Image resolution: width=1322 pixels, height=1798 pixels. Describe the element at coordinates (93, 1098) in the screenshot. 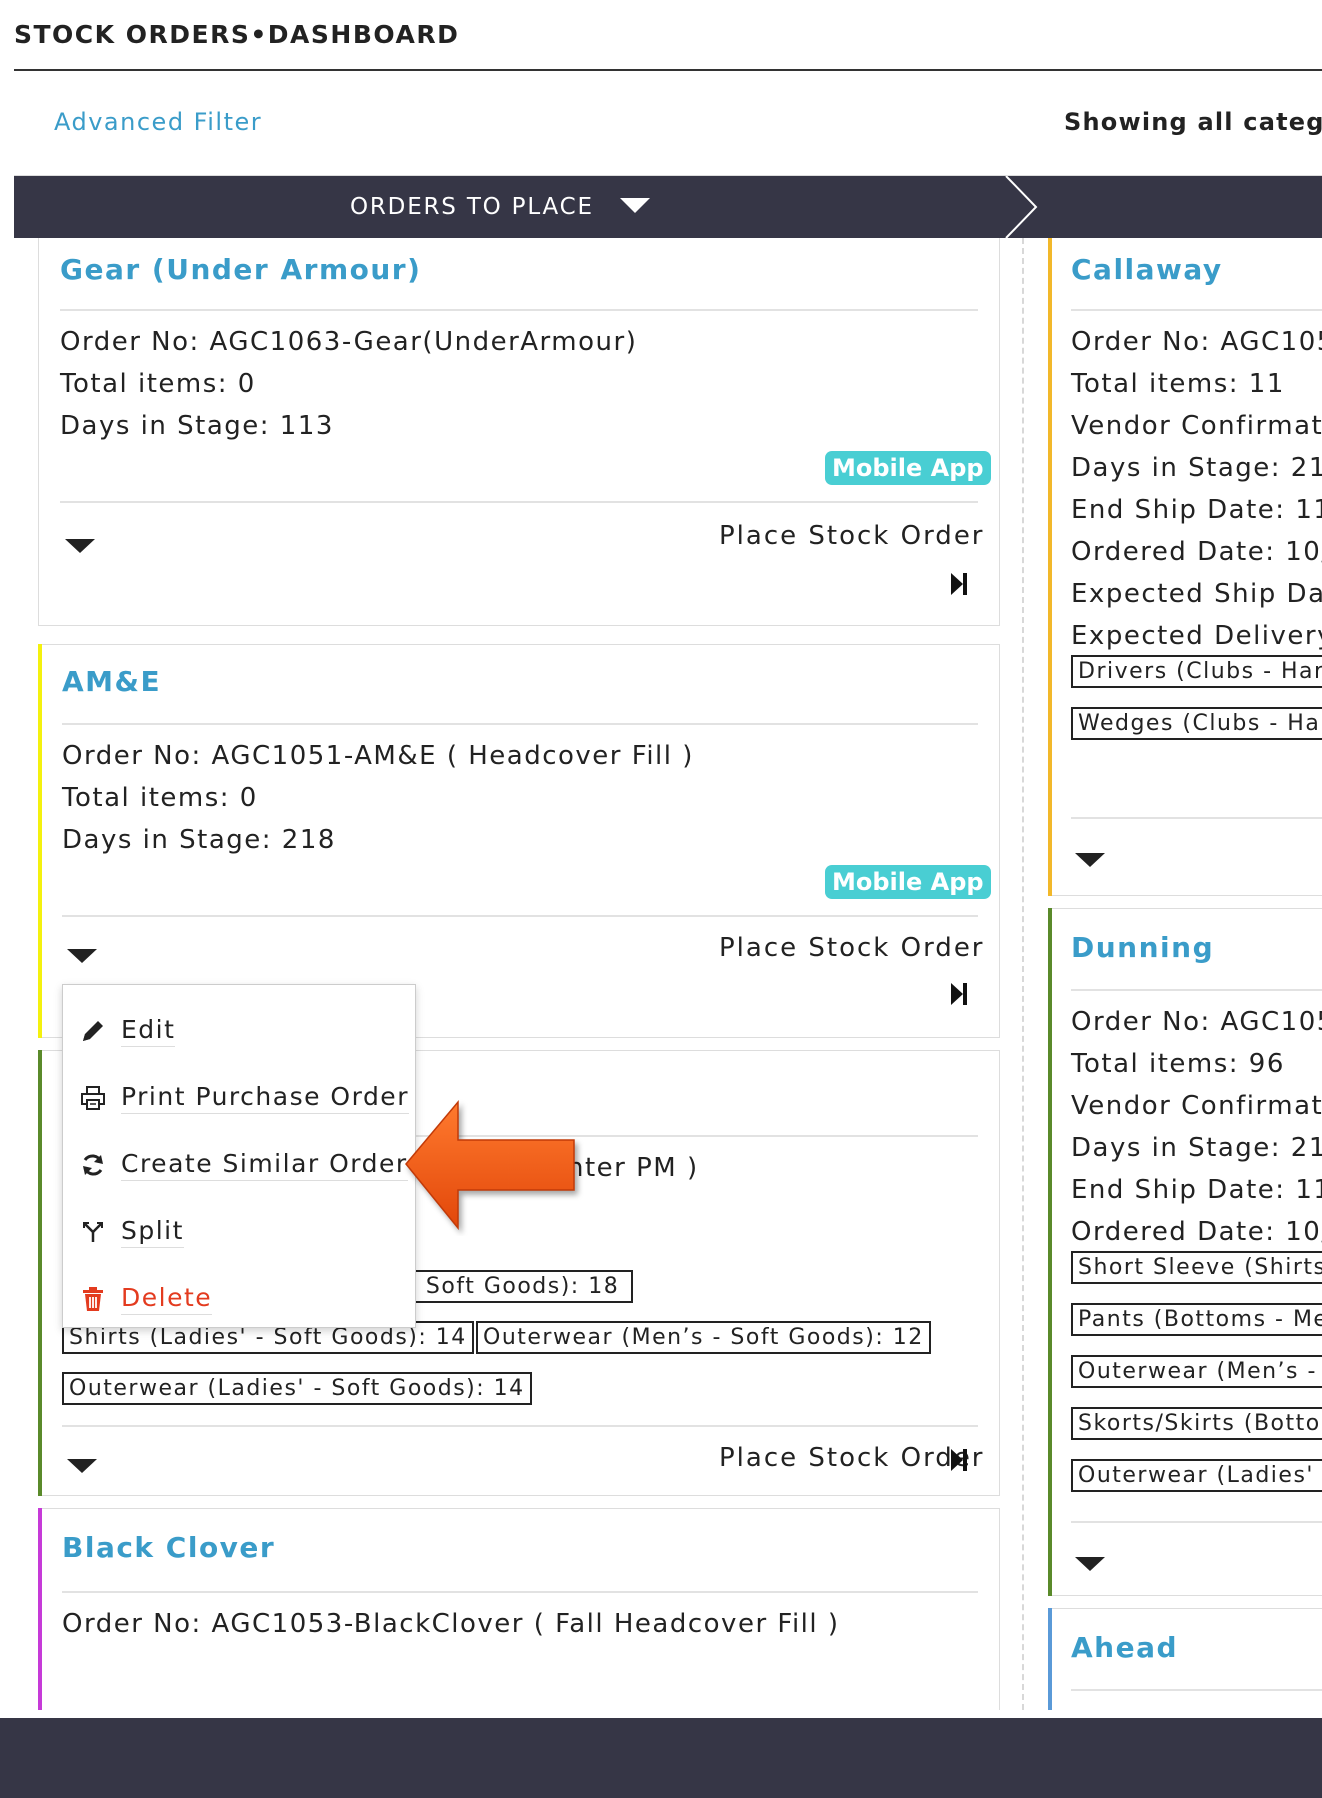

I see `printer-icon` at that location.